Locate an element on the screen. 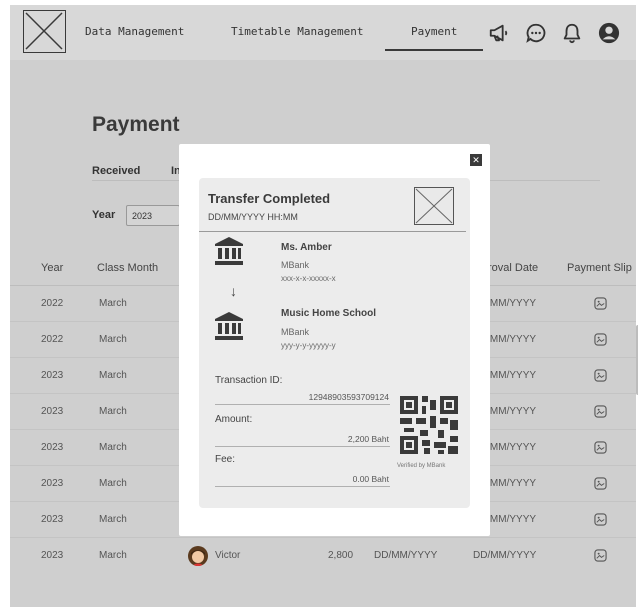  nav-active-indicator is located at coordinates (434, 50).